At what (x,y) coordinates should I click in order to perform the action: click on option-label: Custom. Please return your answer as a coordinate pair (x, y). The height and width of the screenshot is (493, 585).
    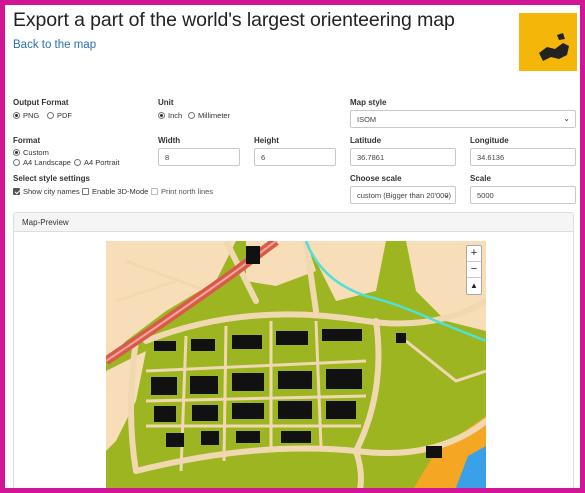
    Looking at the image, I should click on (36, 152).